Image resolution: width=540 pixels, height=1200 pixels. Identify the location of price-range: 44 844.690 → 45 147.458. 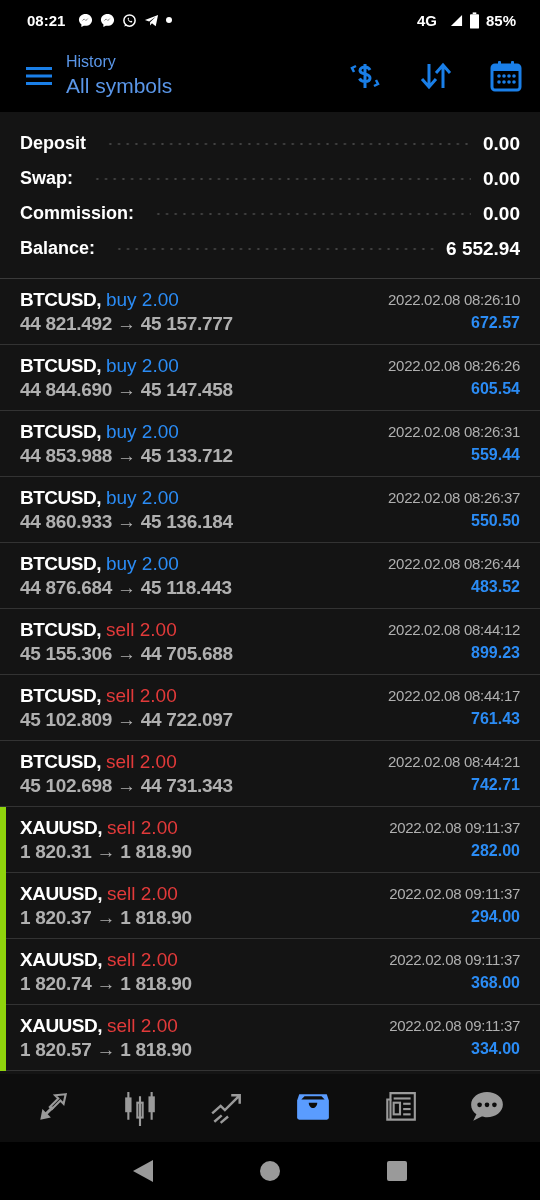
(126, 389).